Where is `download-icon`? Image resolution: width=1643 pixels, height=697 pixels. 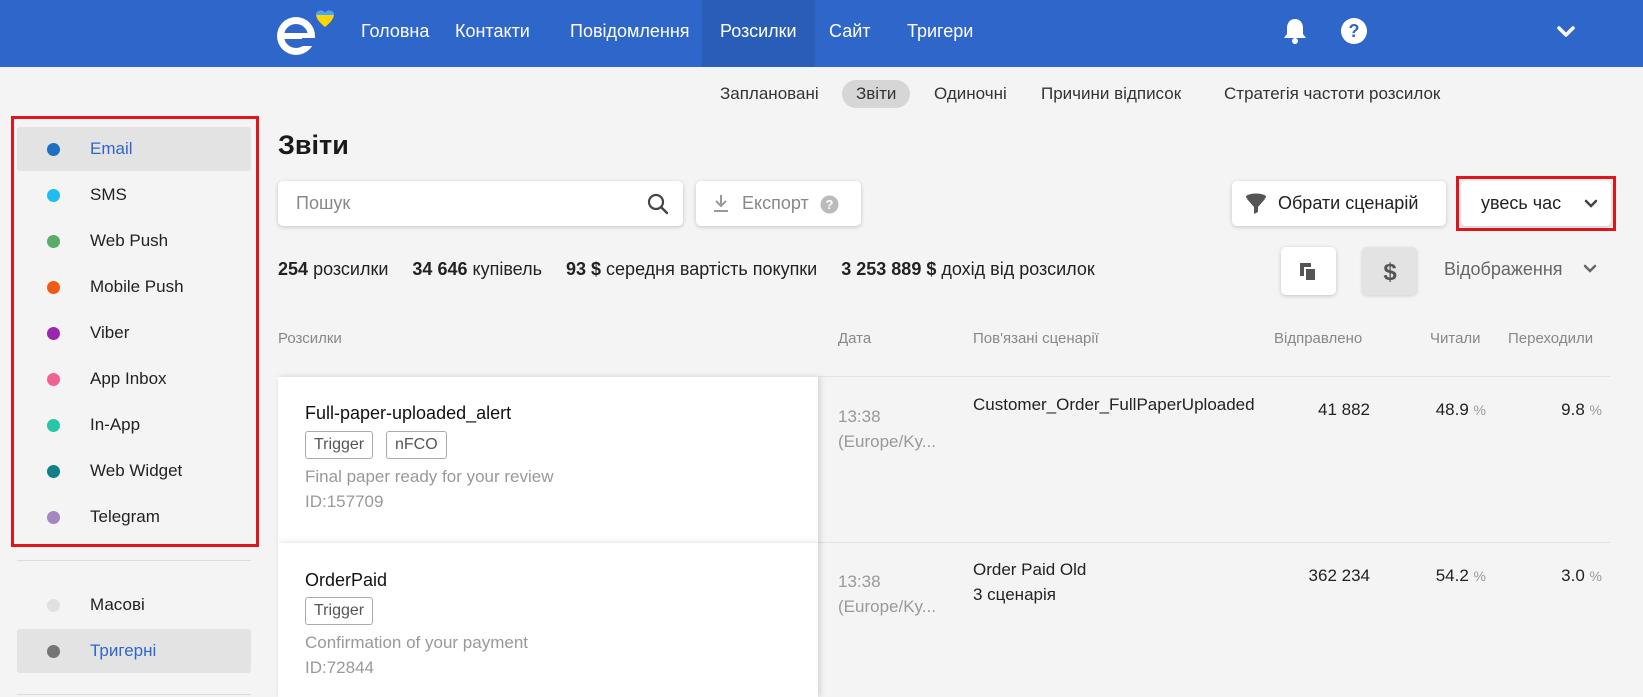
download-icon is located at coordinates (721, 203).